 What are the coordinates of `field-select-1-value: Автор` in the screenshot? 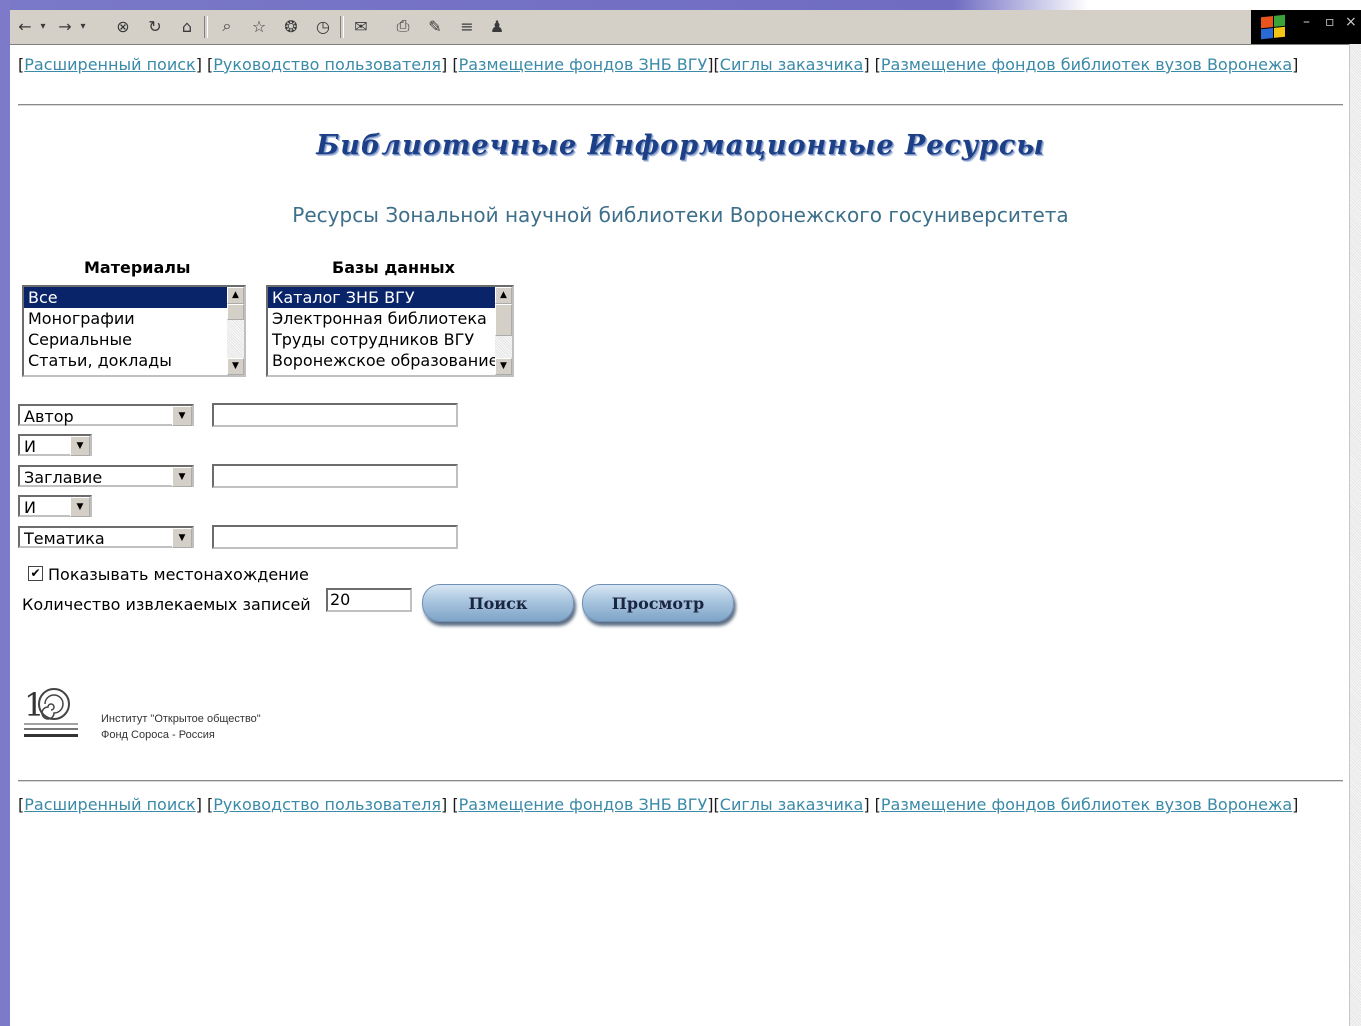 It's located at (49, 416).